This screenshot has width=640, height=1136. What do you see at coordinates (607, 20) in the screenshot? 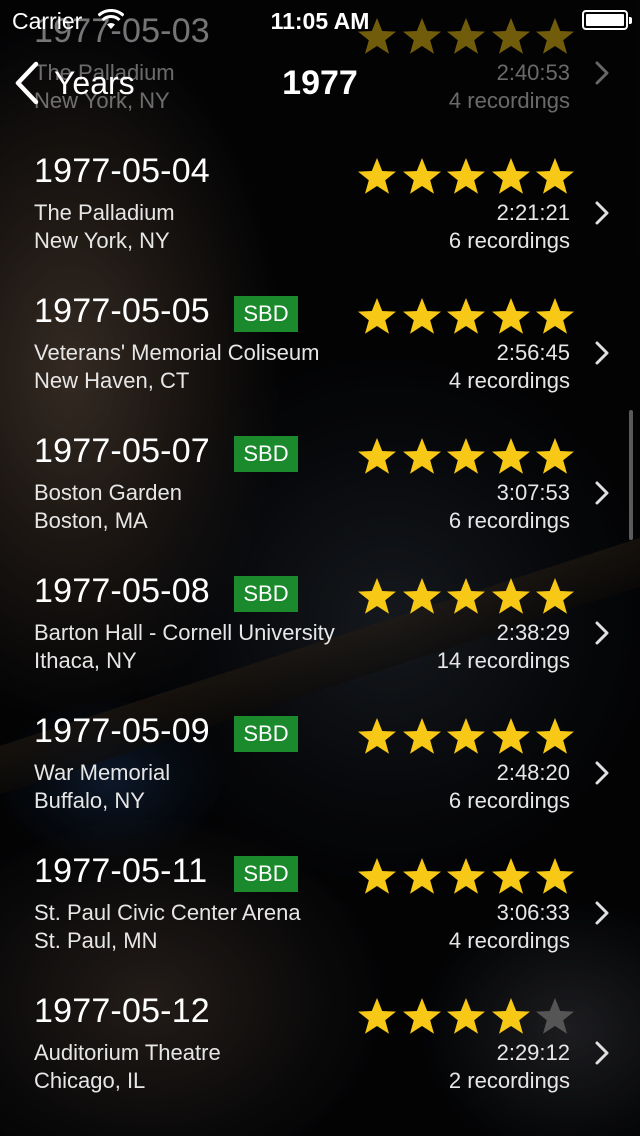
I see `battery-icon` at bounding box center [607, 20].